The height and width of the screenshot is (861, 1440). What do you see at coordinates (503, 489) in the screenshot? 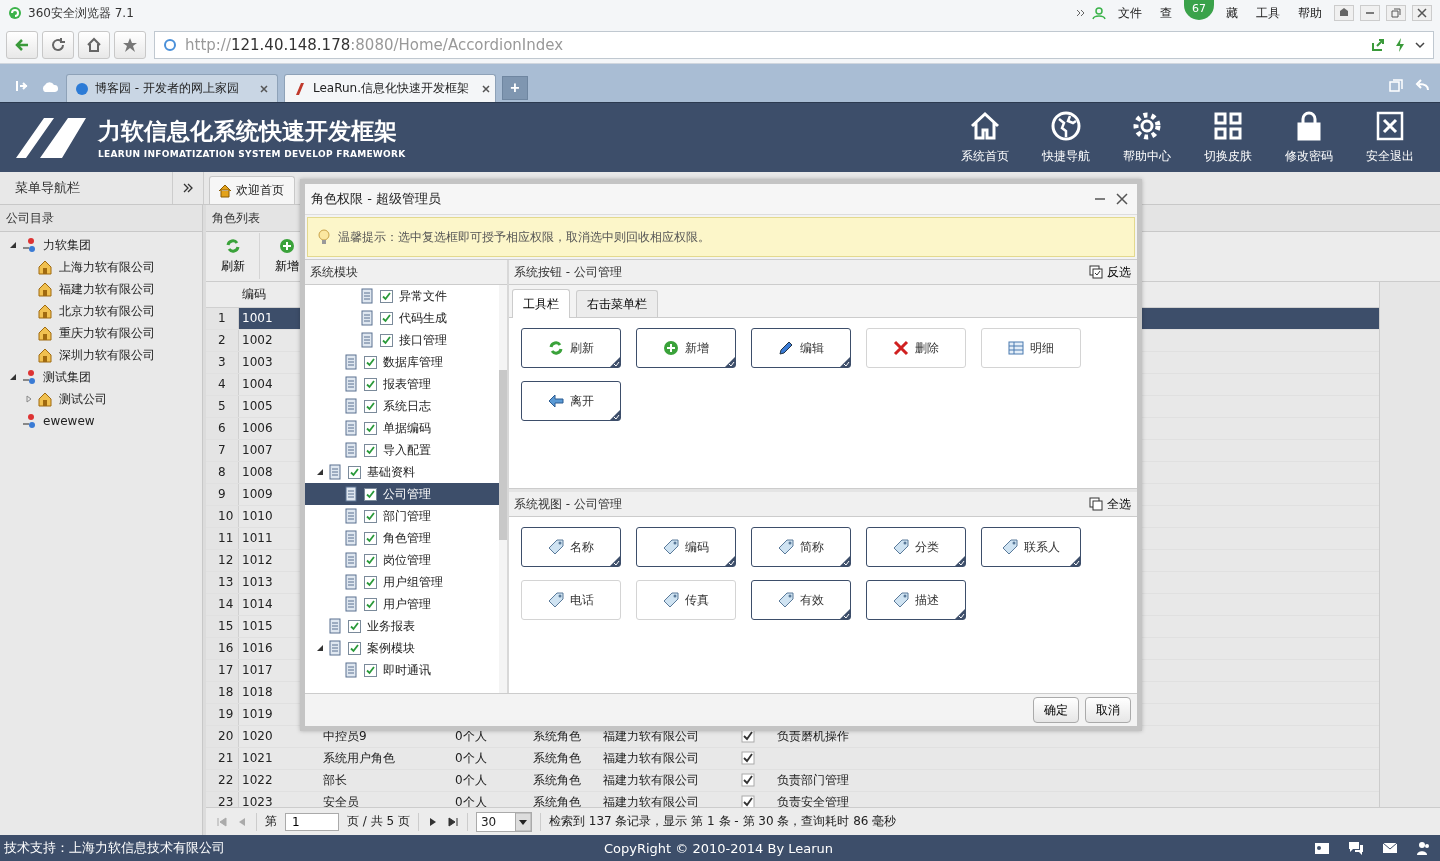
I see `scrollbar` at bounding box center [503, 489].